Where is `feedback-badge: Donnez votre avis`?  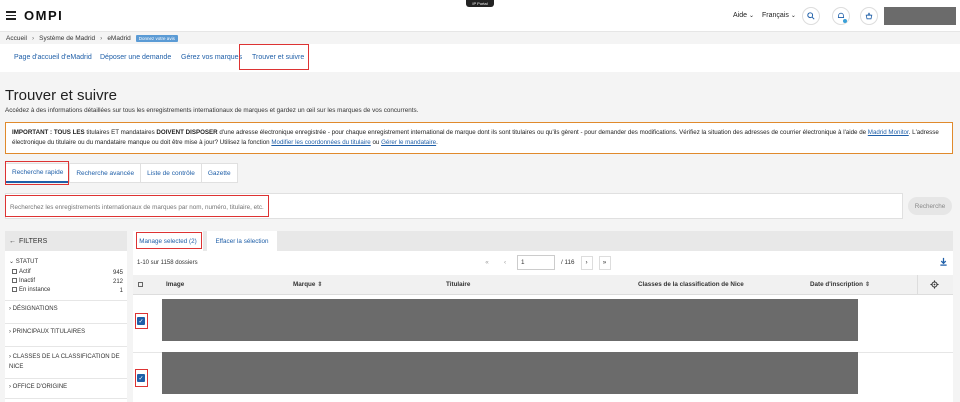
feedback-badge: Donnez votre avis is located at coordinates (157, 38).